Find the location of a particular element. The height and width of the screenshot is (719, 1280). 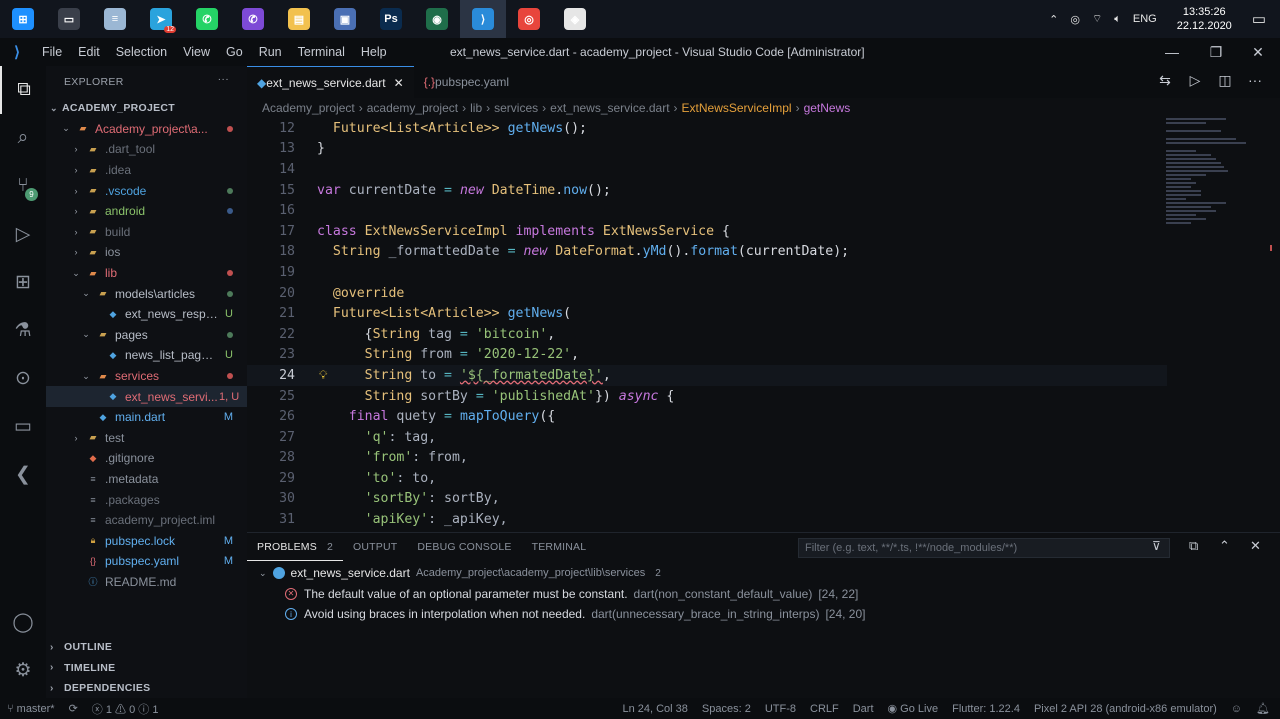

panel-tab-terminal: TERMINAL is located at coordinates (559, 547).